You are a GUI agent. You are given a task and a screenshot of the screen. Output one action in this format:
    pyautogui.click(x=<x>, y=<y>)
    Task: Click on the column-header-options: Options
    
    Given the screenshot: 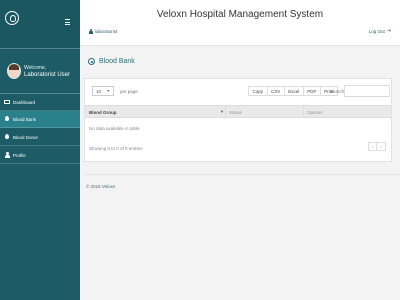 What is the action you would take?
    pyautogui.click(x=315, y=112)
    